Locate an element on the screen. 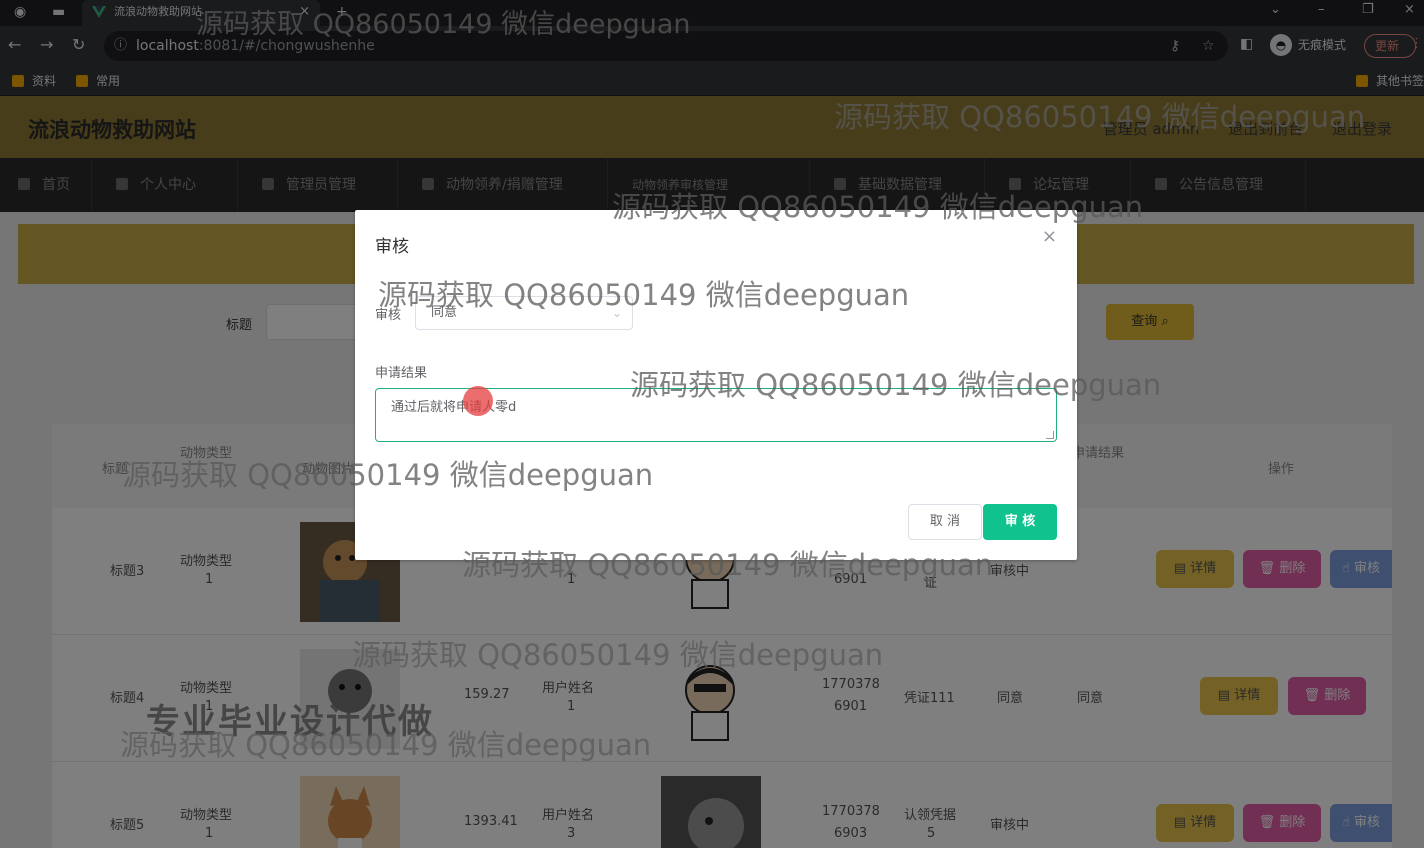 This screenshot has height=848, width=1424. cancel-button: 取 消 is located at coordinates (945, 522).